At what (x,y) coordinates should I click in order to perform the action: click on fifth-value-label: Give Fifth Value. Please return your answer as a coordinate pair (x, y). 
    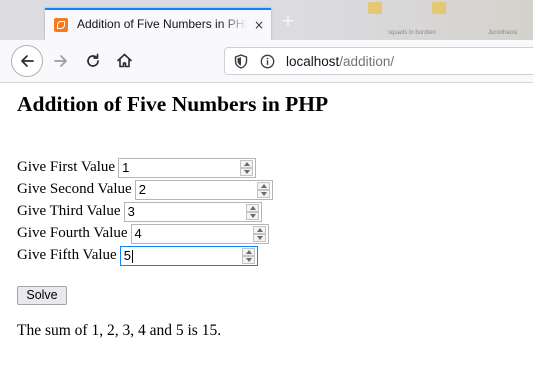
    Looking at the image, I should click on (67, 255).